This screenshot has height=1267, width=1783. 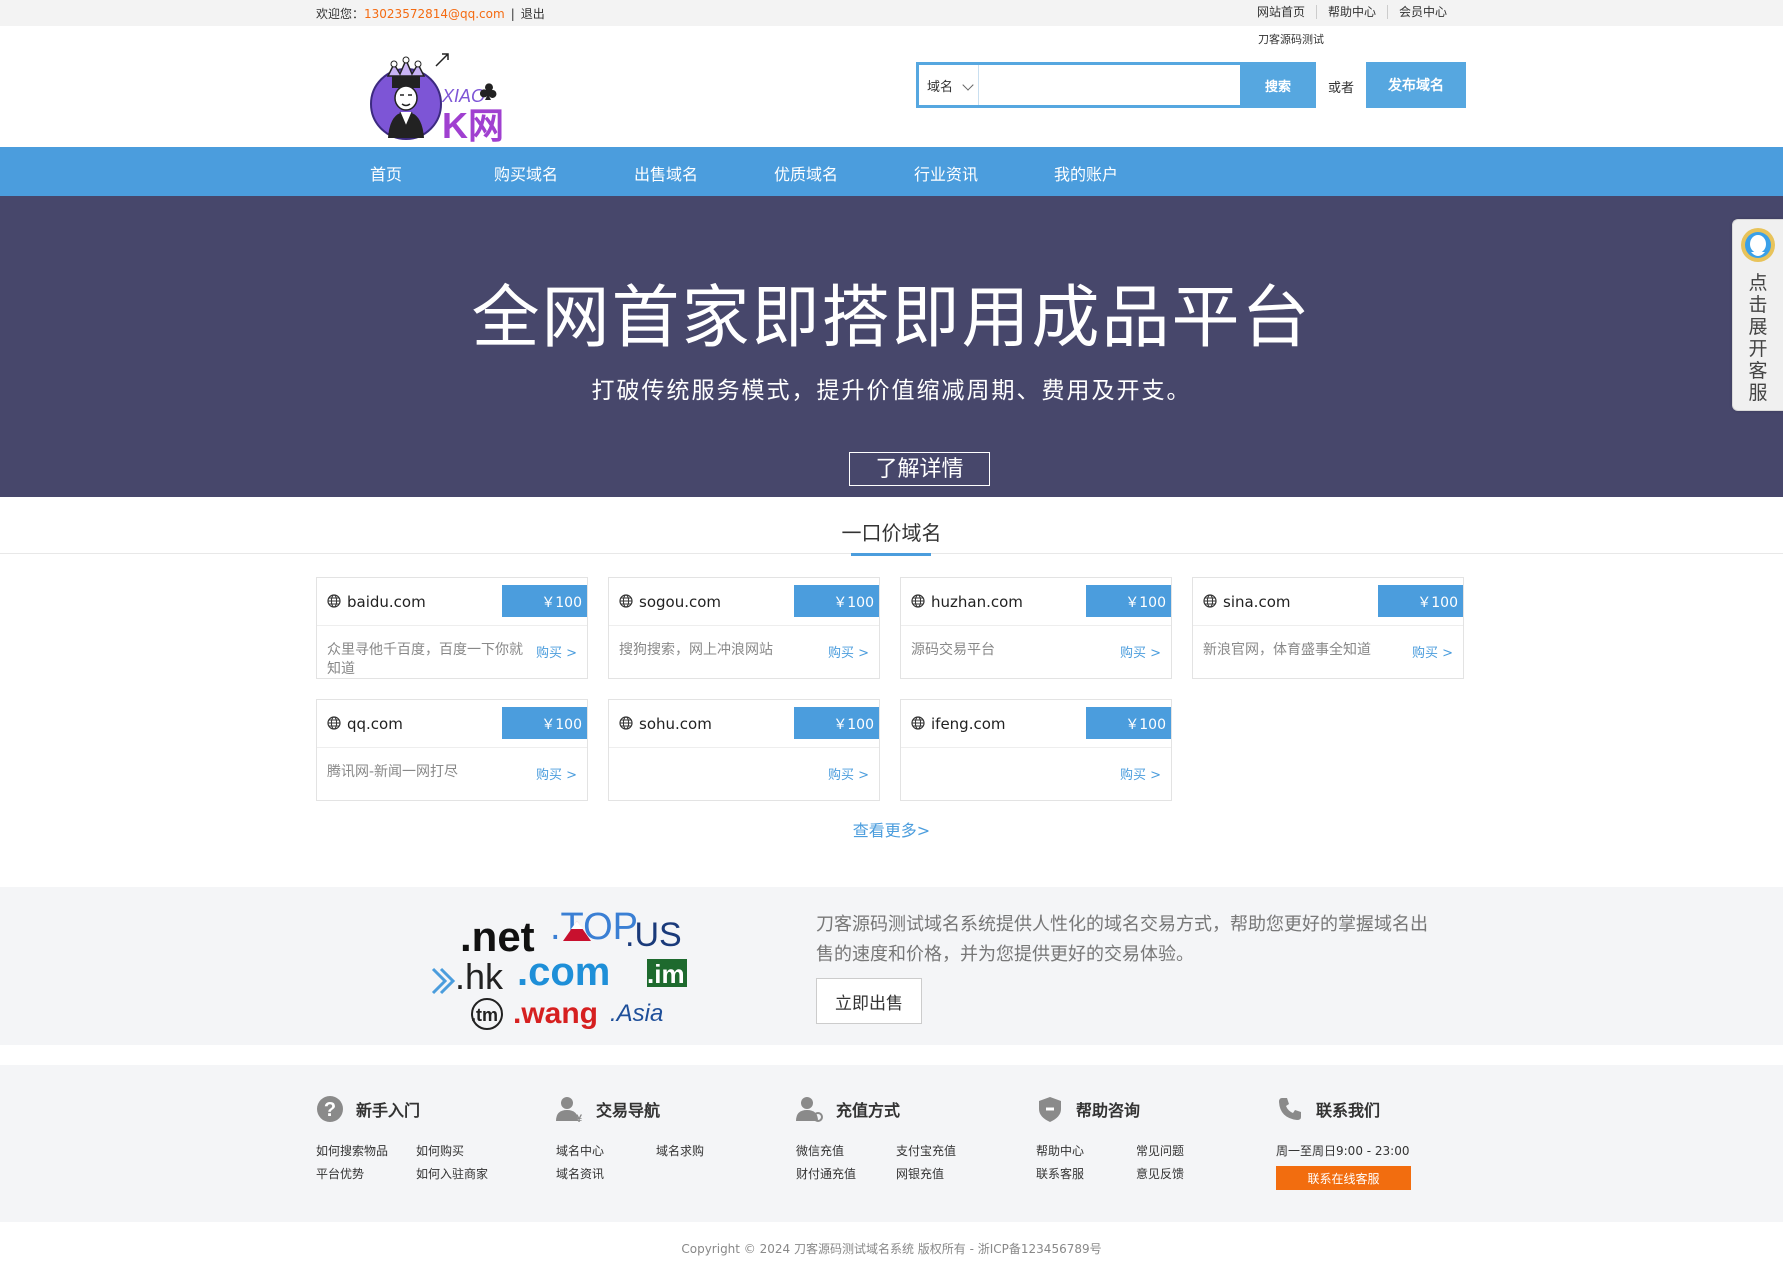 What do you see at coordinates (680, 1150) in the screenshot?
I see `footer-link: 域名求购` at bounding box center [680, 1150].